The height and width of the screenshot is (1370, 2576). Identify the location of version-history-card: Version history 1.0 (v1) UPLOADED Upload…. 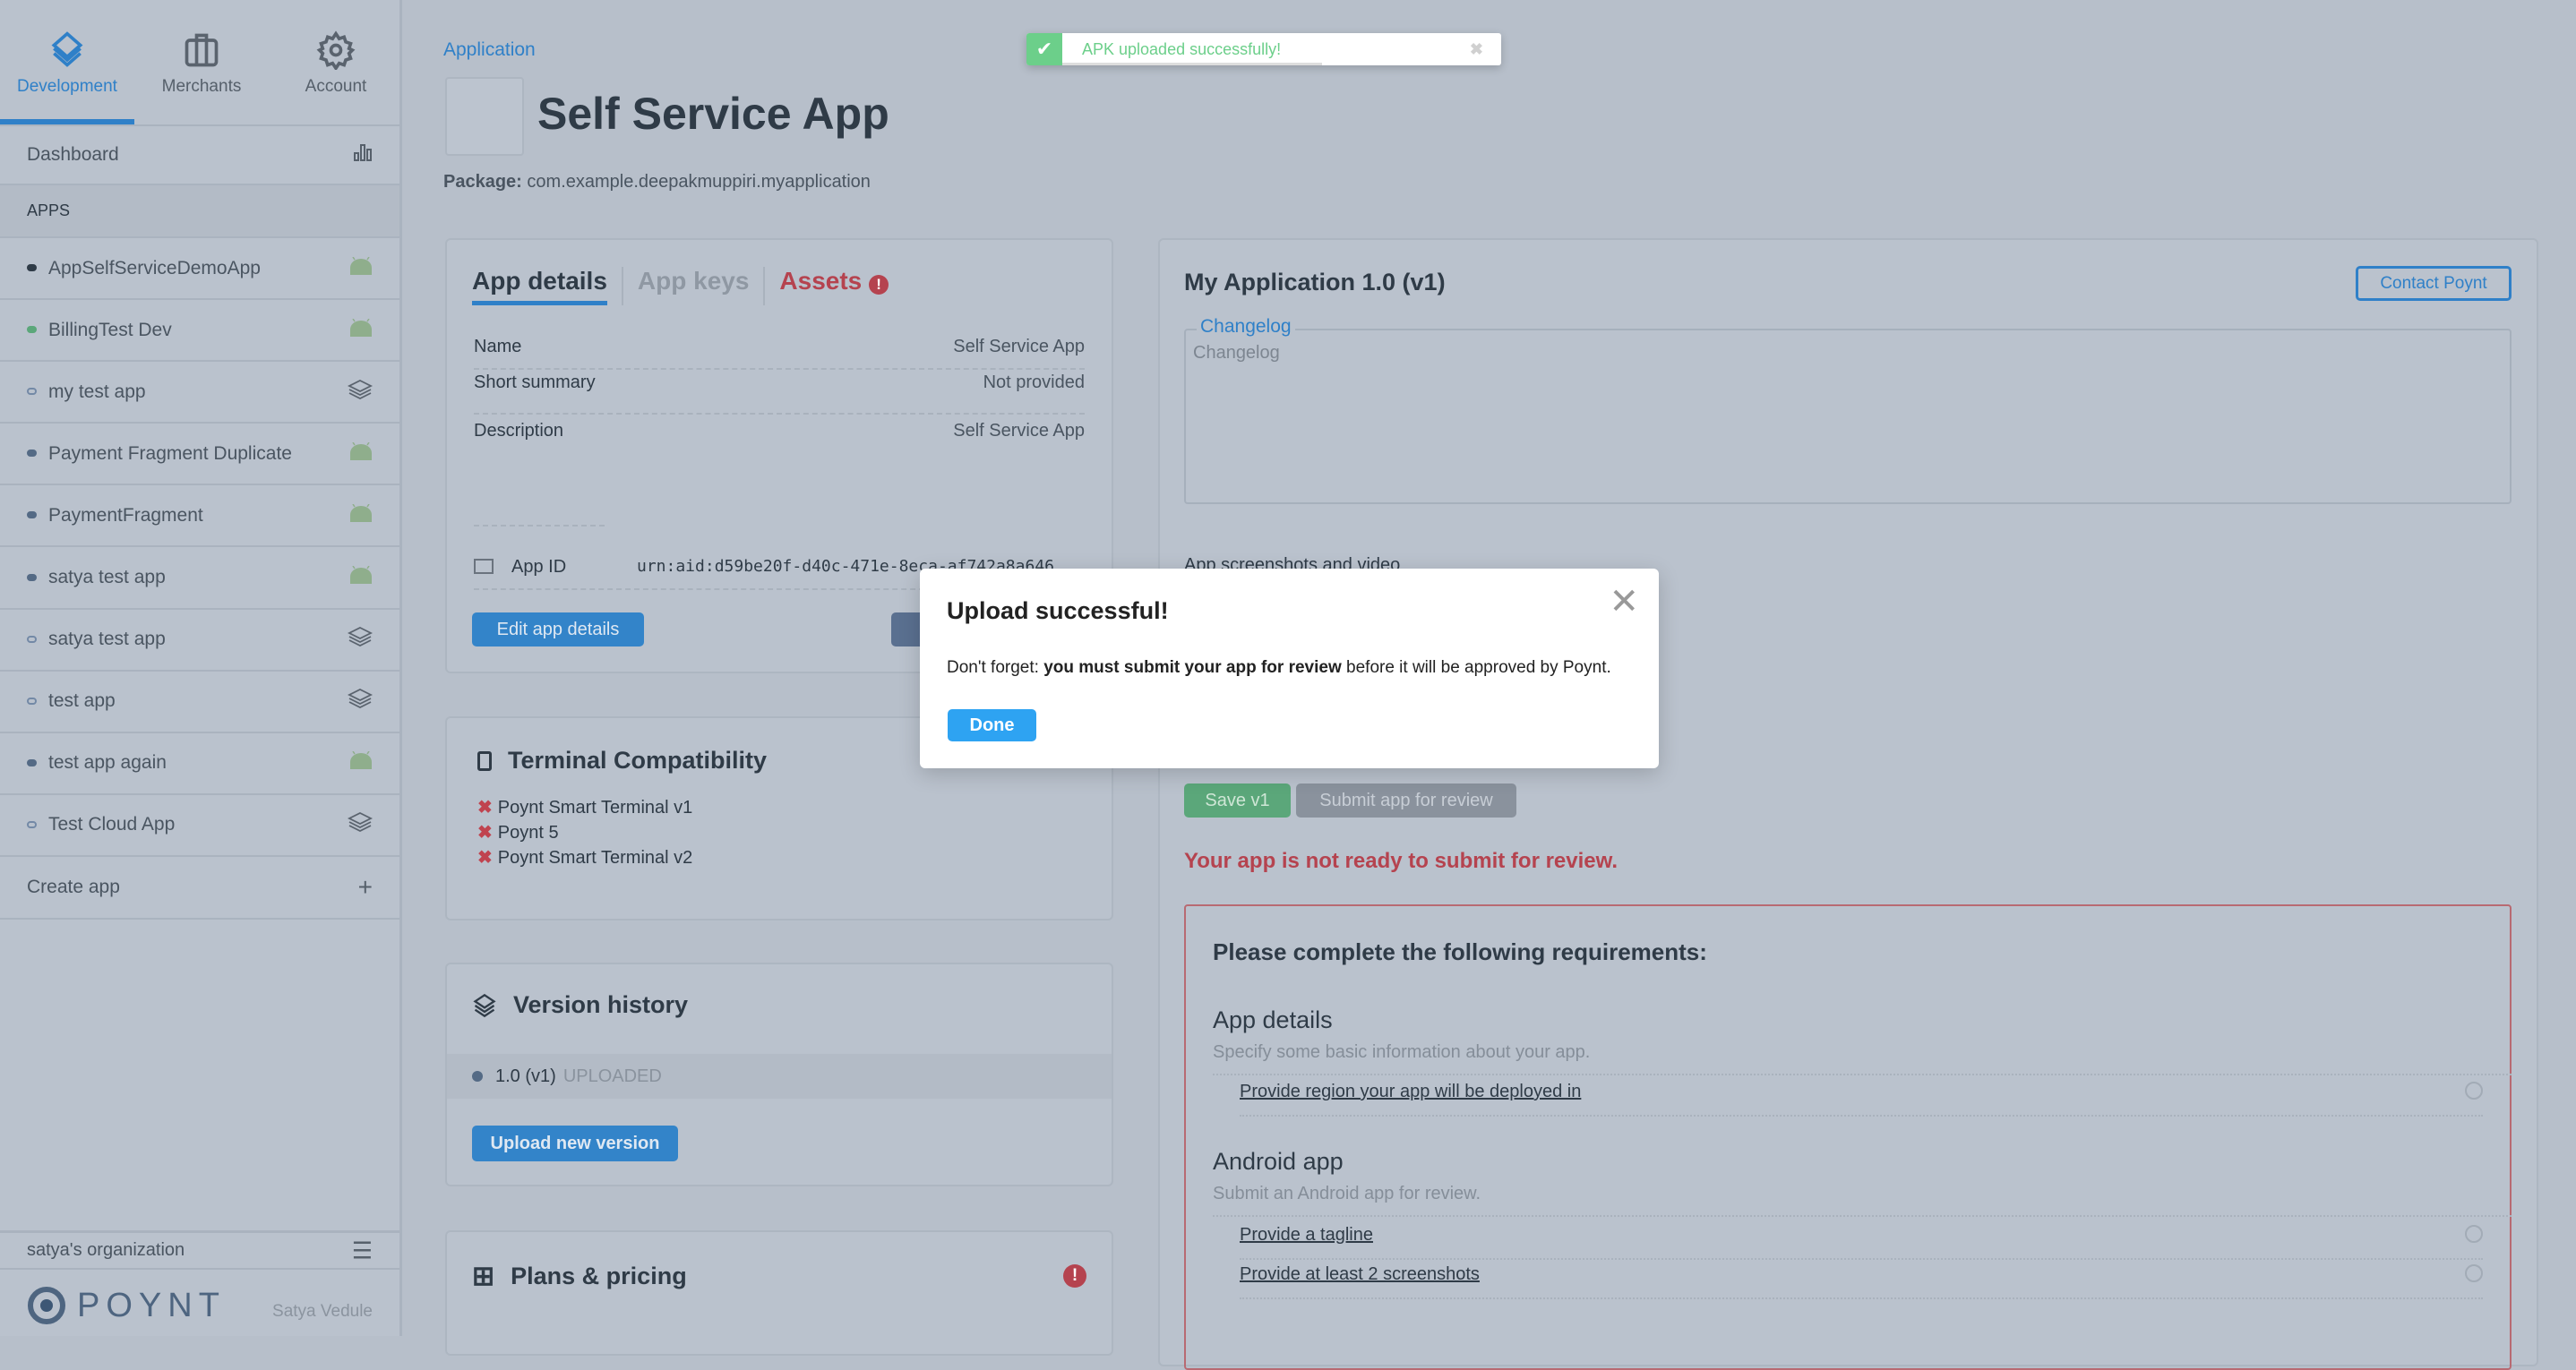
(779, 1074).